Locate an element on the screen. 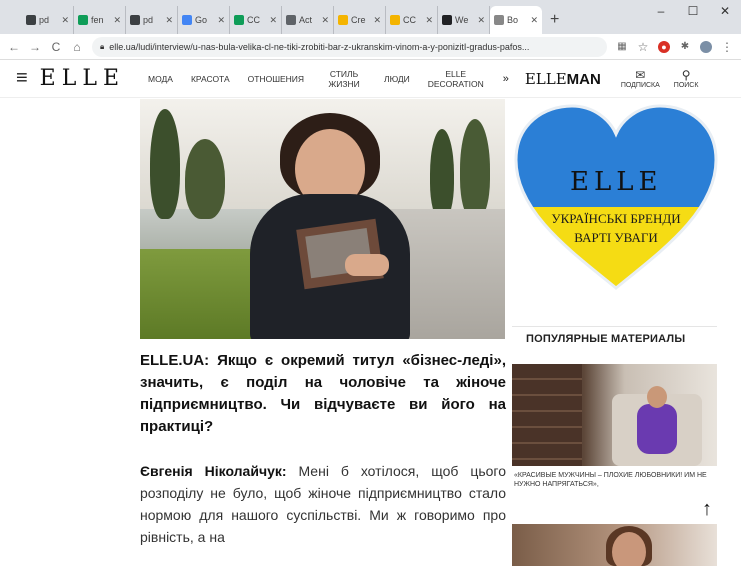  browser-tab: Cre ✕ is located at coordinates (360, 20).